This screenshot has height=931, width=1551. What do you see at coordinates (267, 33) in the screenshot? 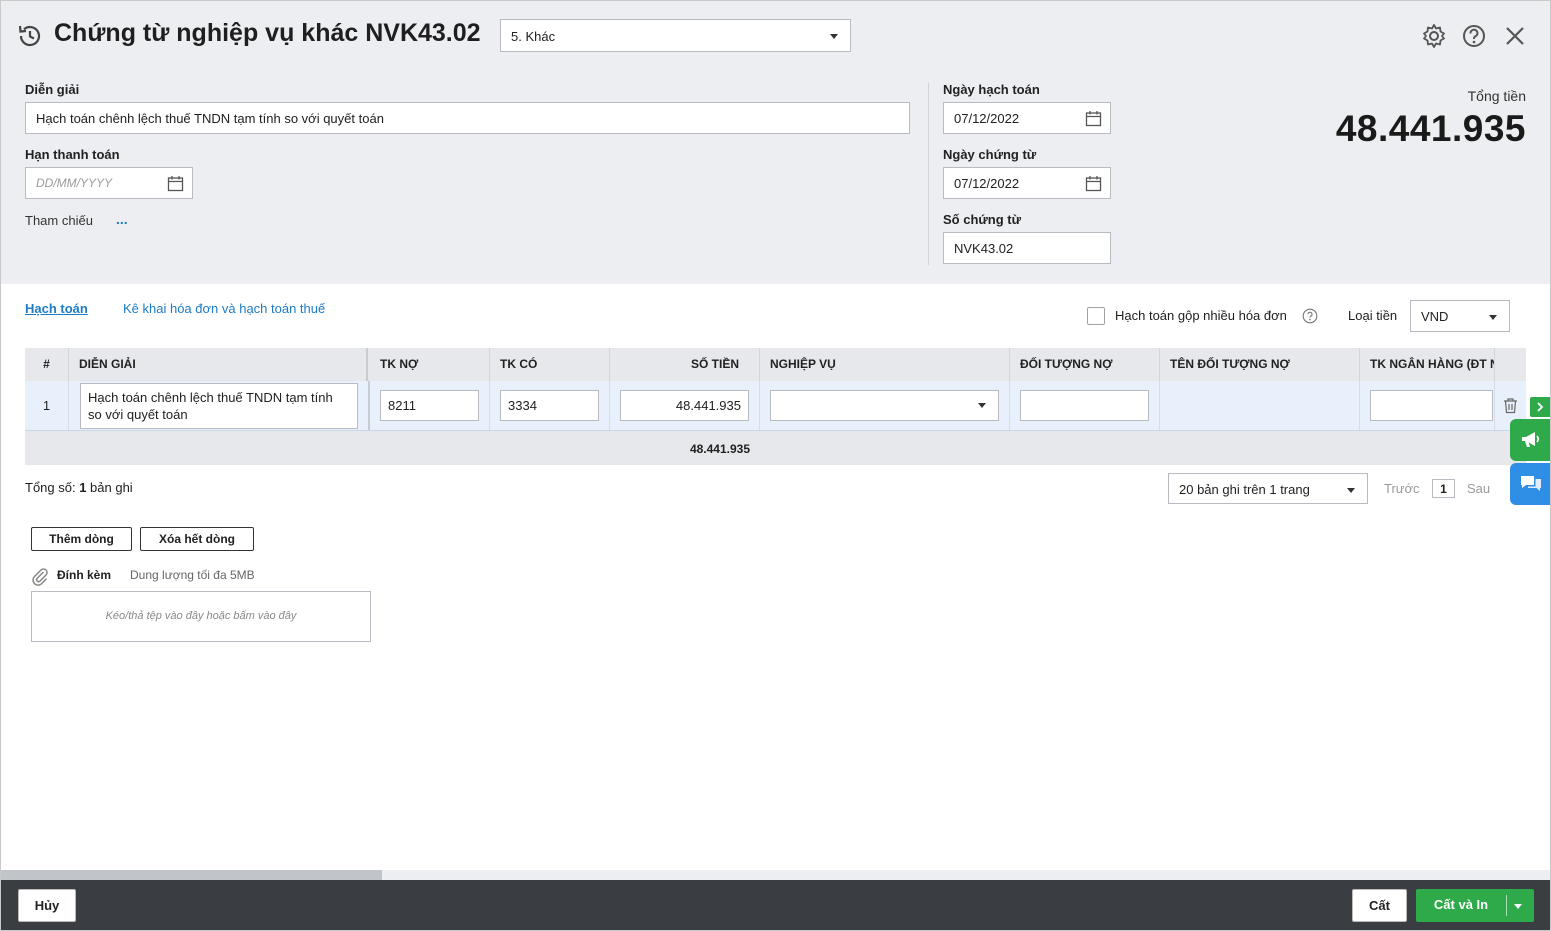
I see `page-title: Chứng từ nghiệp vụ khác NVK43.02` at bounding box center [267, 33].